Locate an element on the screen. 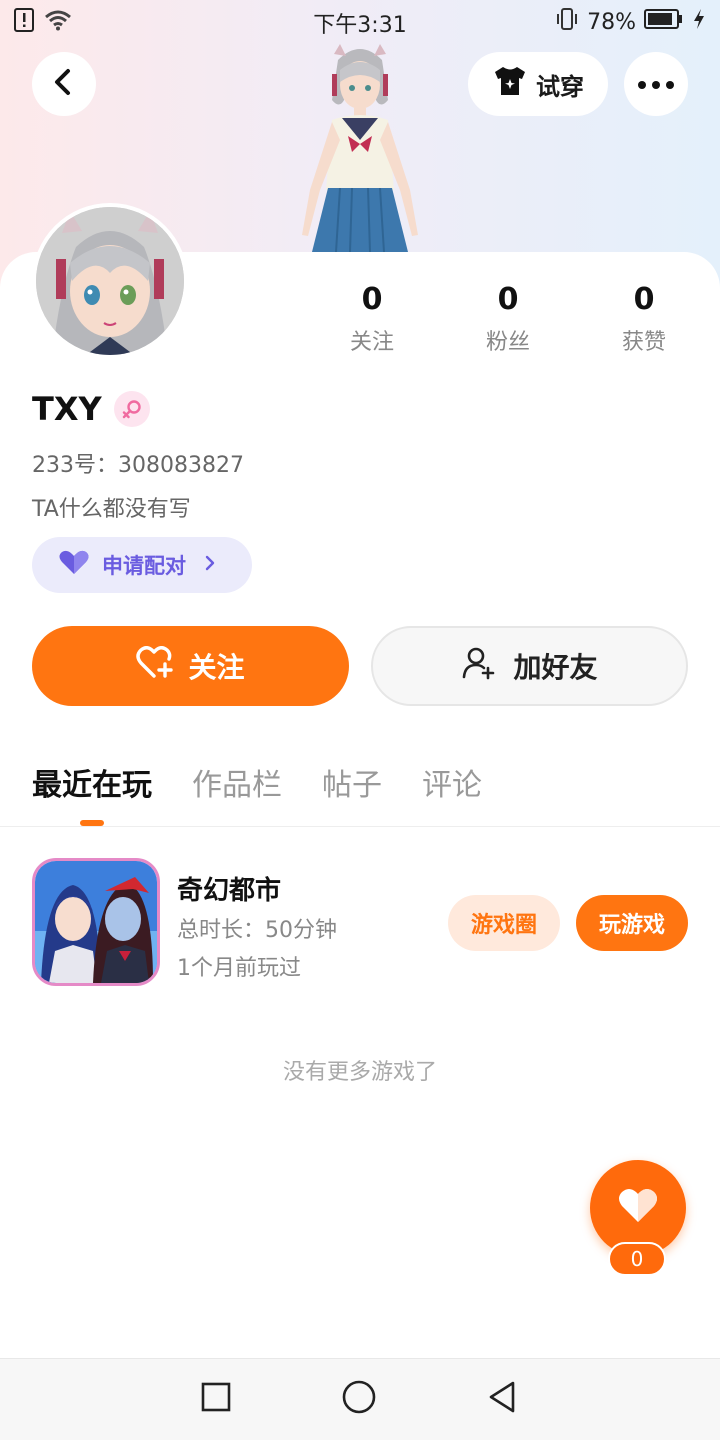 The width and height of the screenshot is (720, 1440). request-pairing-button: 申请配对 is located at coordinates (142, 565).